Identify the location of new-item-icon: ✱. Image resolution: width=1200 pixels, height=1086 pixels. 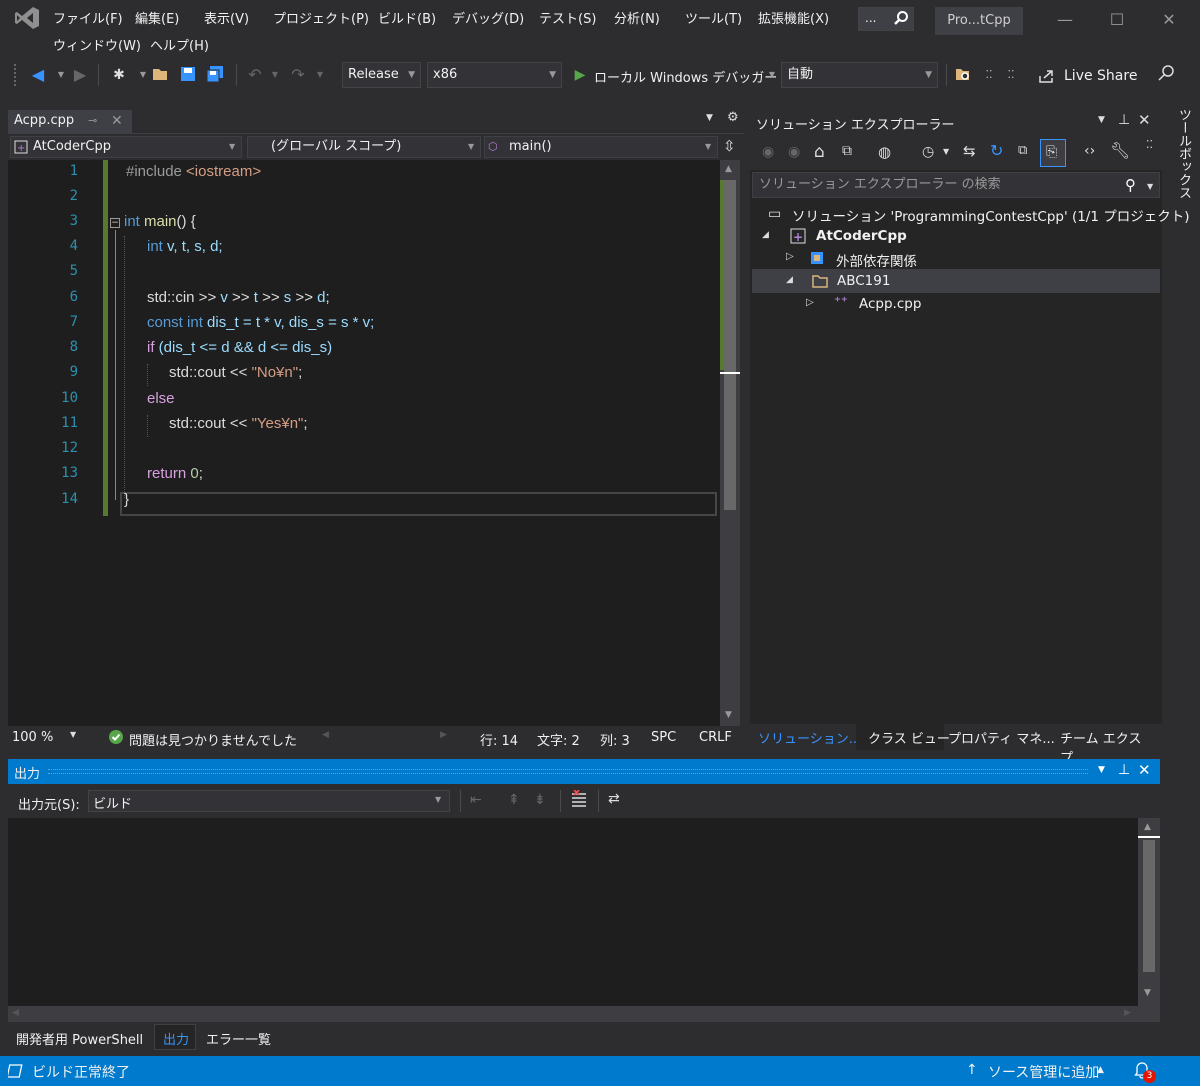
(119, 75).